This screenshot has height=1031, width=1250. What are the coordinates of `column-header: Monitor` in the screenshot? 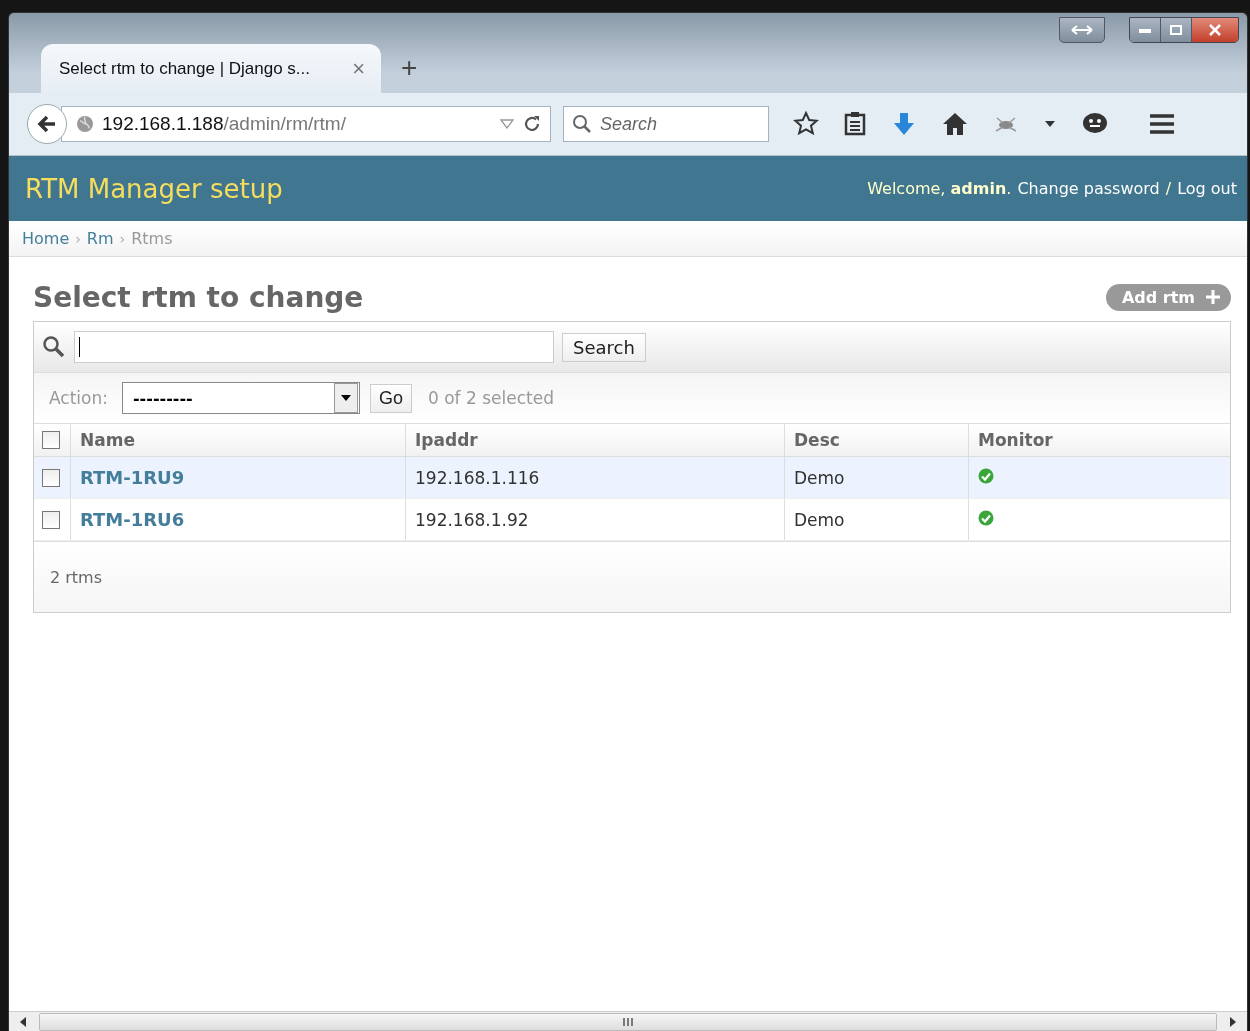 It's located at (1099, 440).